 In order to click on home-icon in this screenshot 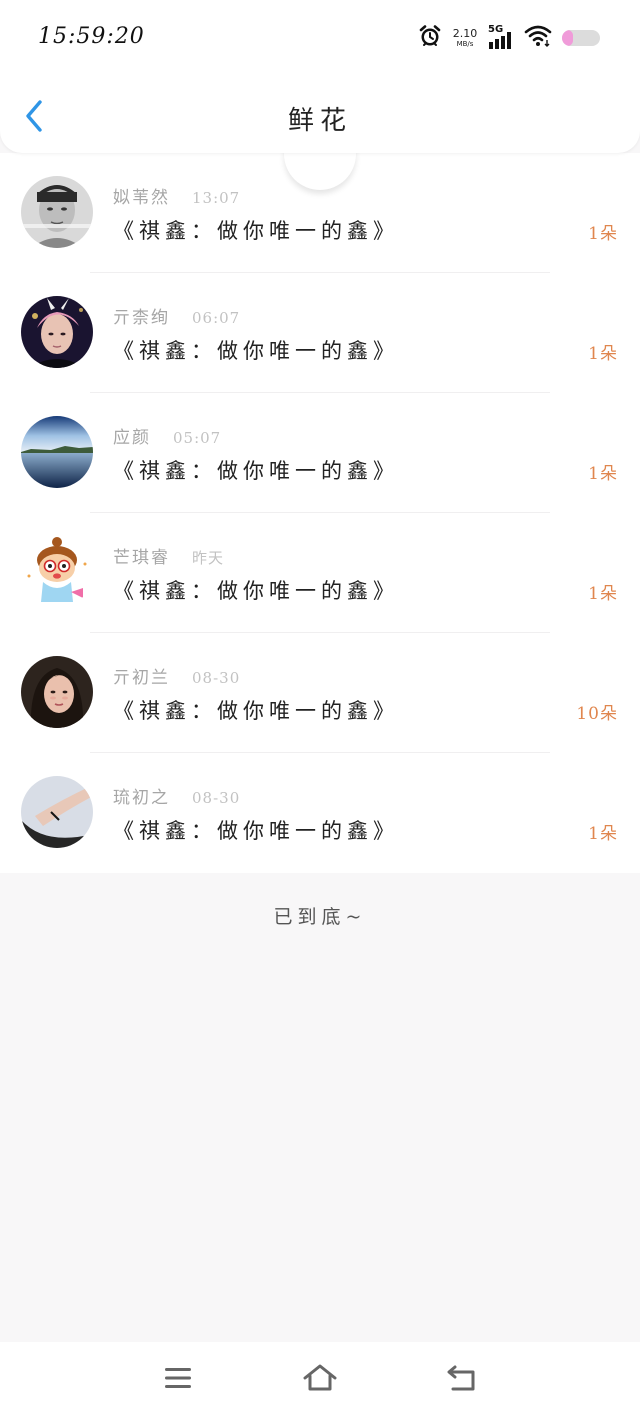, I will do `click(320, 1380)`.